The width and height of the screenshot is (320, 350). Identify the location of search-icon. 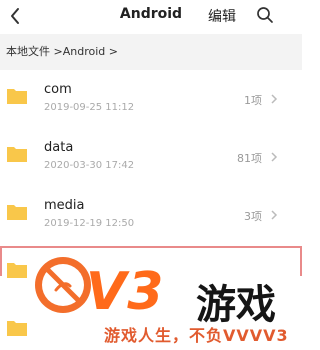
(265, 15).